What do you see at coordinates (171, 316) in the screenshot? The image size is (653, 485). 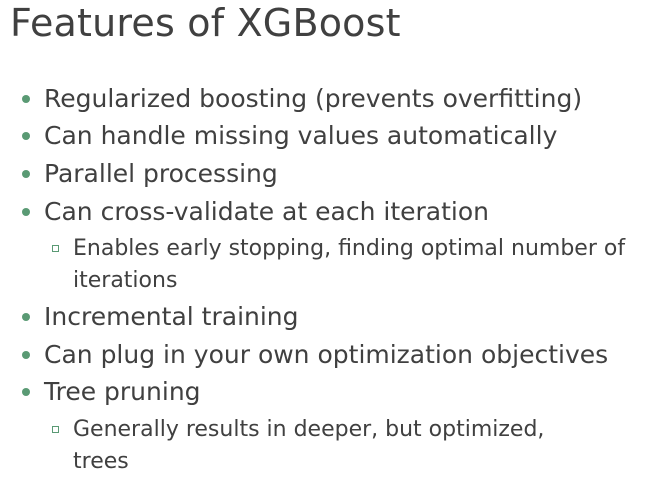 I see `bullet-text: Incremental training` at bounding box center [171, 316].